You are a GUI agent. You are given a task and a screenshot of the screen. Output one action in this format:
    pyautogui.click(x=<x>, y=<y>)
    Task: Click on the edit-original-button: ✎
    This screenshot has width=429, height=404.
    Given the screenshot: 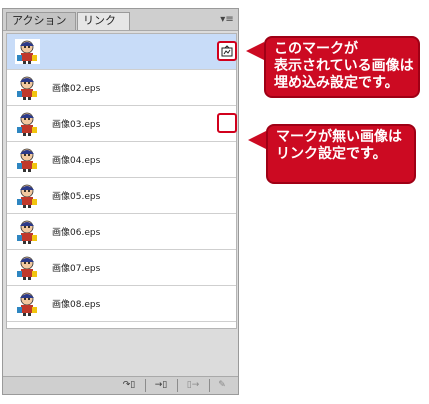 What is the action you would take?
    pyautogui.click(x=222, y=385)
    